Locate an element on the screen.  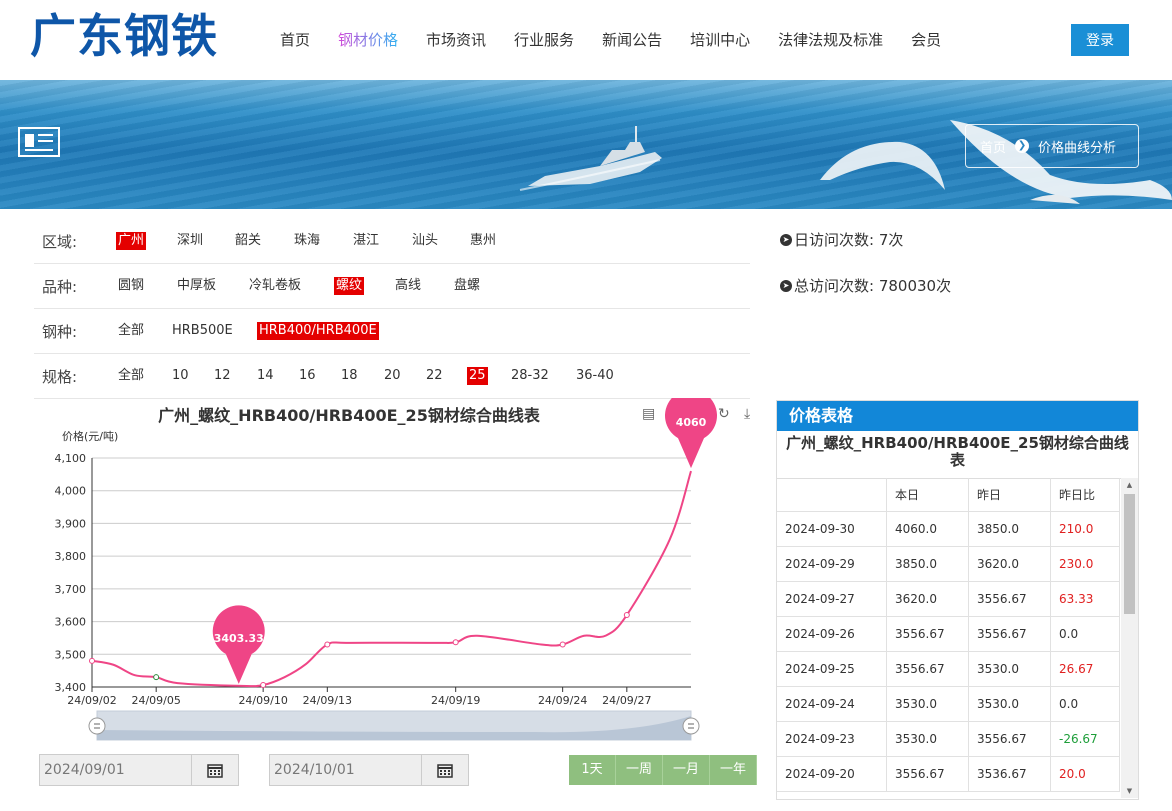
breadcrumb-home: 首页 is located at coordinates (993, 146).